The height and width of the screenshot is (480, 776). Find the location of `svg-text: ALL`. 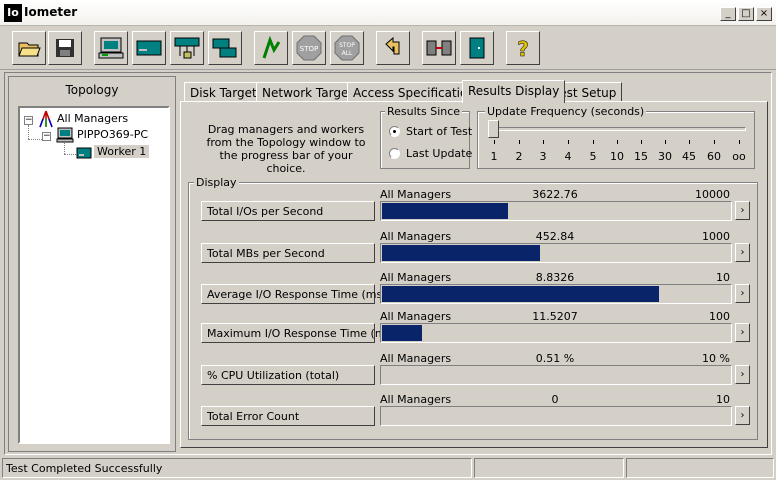

svg-text: ALL is located at coordinates (347, 53).